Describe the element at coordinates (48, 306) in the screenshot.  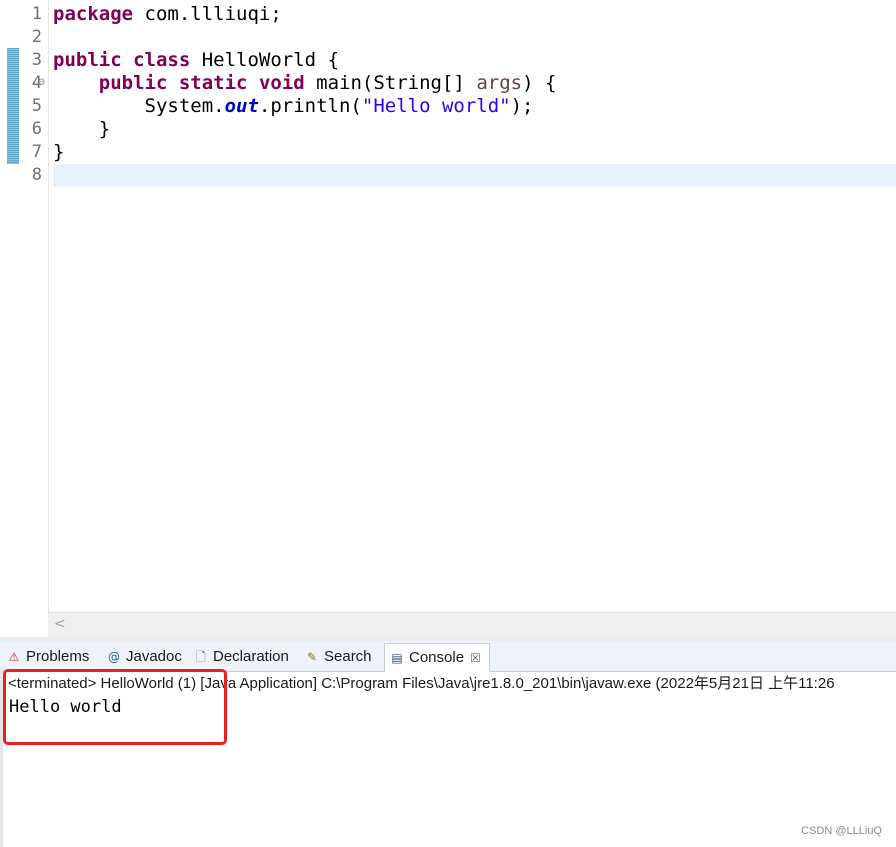
I see `gutter-separator` at that location.